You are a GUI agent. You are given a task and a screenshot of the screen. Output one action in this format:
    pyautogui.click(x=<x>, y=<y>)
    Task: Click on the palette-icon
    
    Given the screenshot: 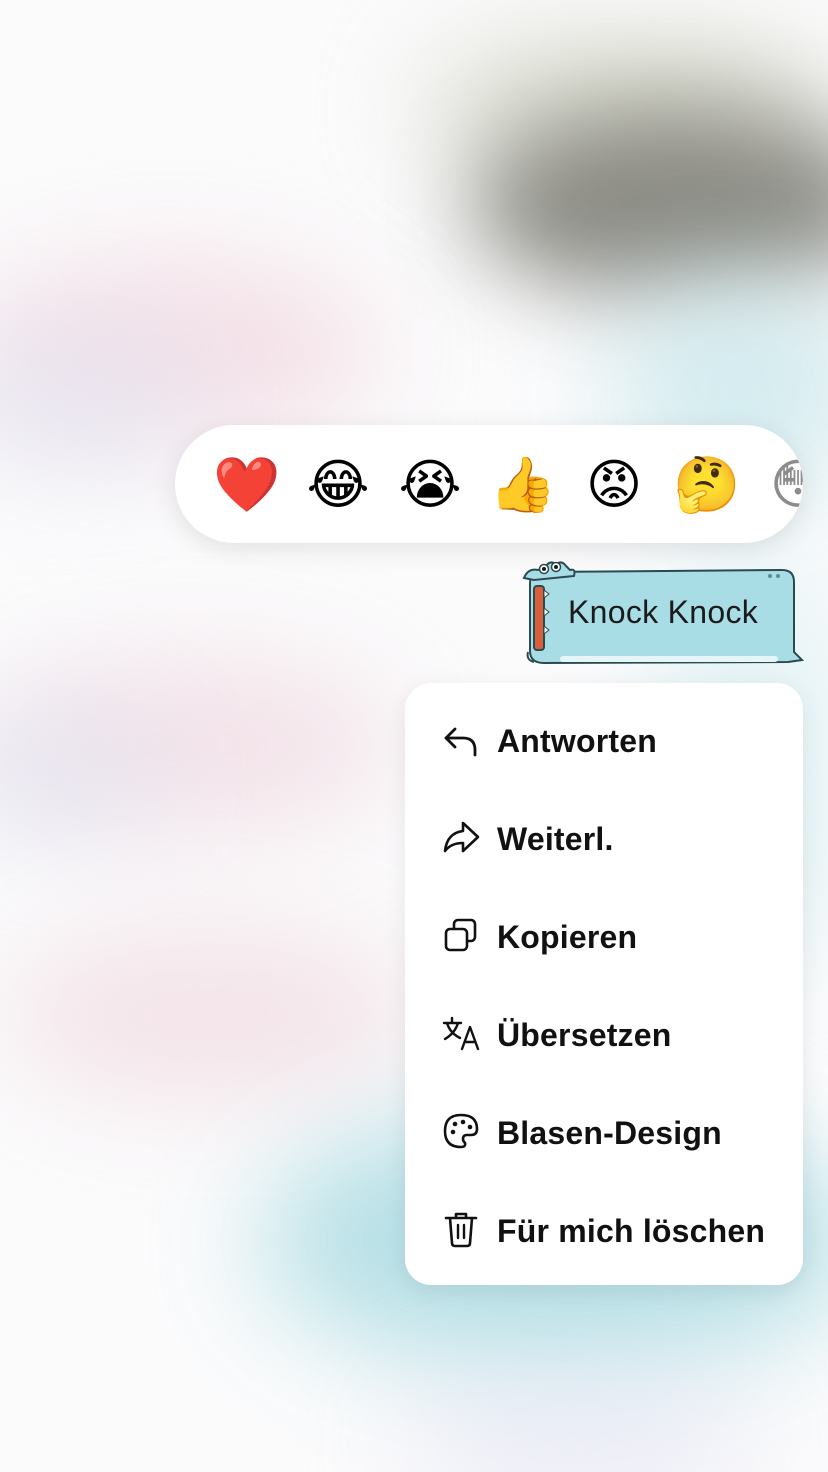 What is the action you would take?
    pyautogui.click(x=461, y=1131)
    